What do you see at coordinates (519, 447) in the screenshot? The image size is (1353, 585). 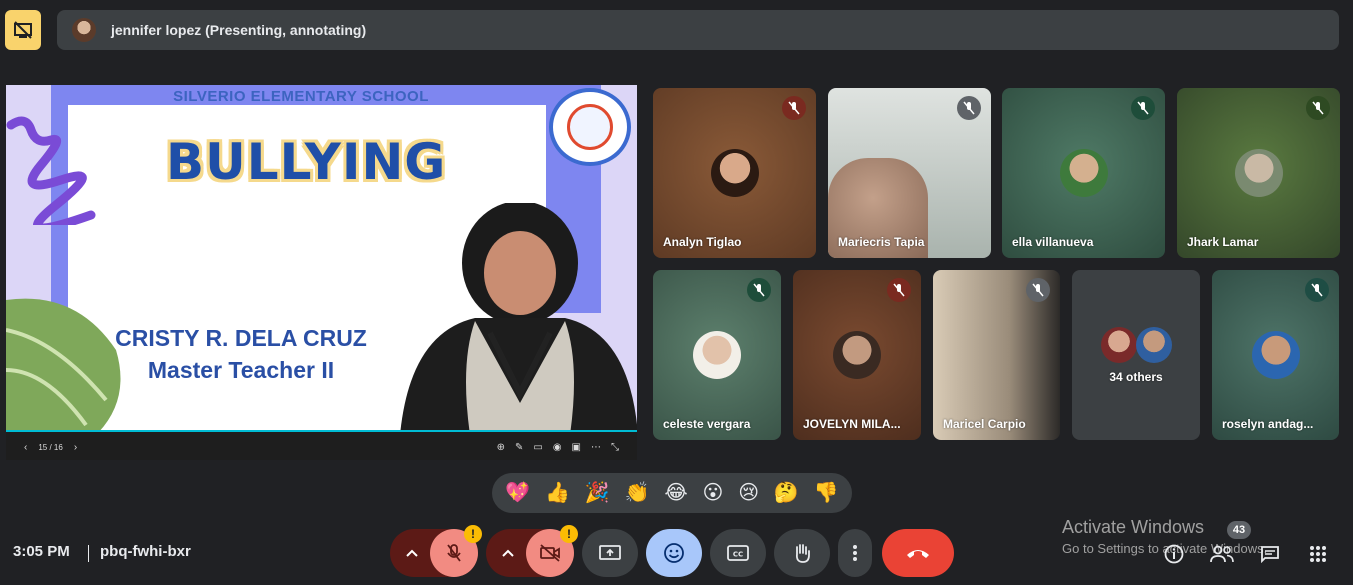 I see `annotate-pen-icon: ✎` at bounding box center [519, 447].